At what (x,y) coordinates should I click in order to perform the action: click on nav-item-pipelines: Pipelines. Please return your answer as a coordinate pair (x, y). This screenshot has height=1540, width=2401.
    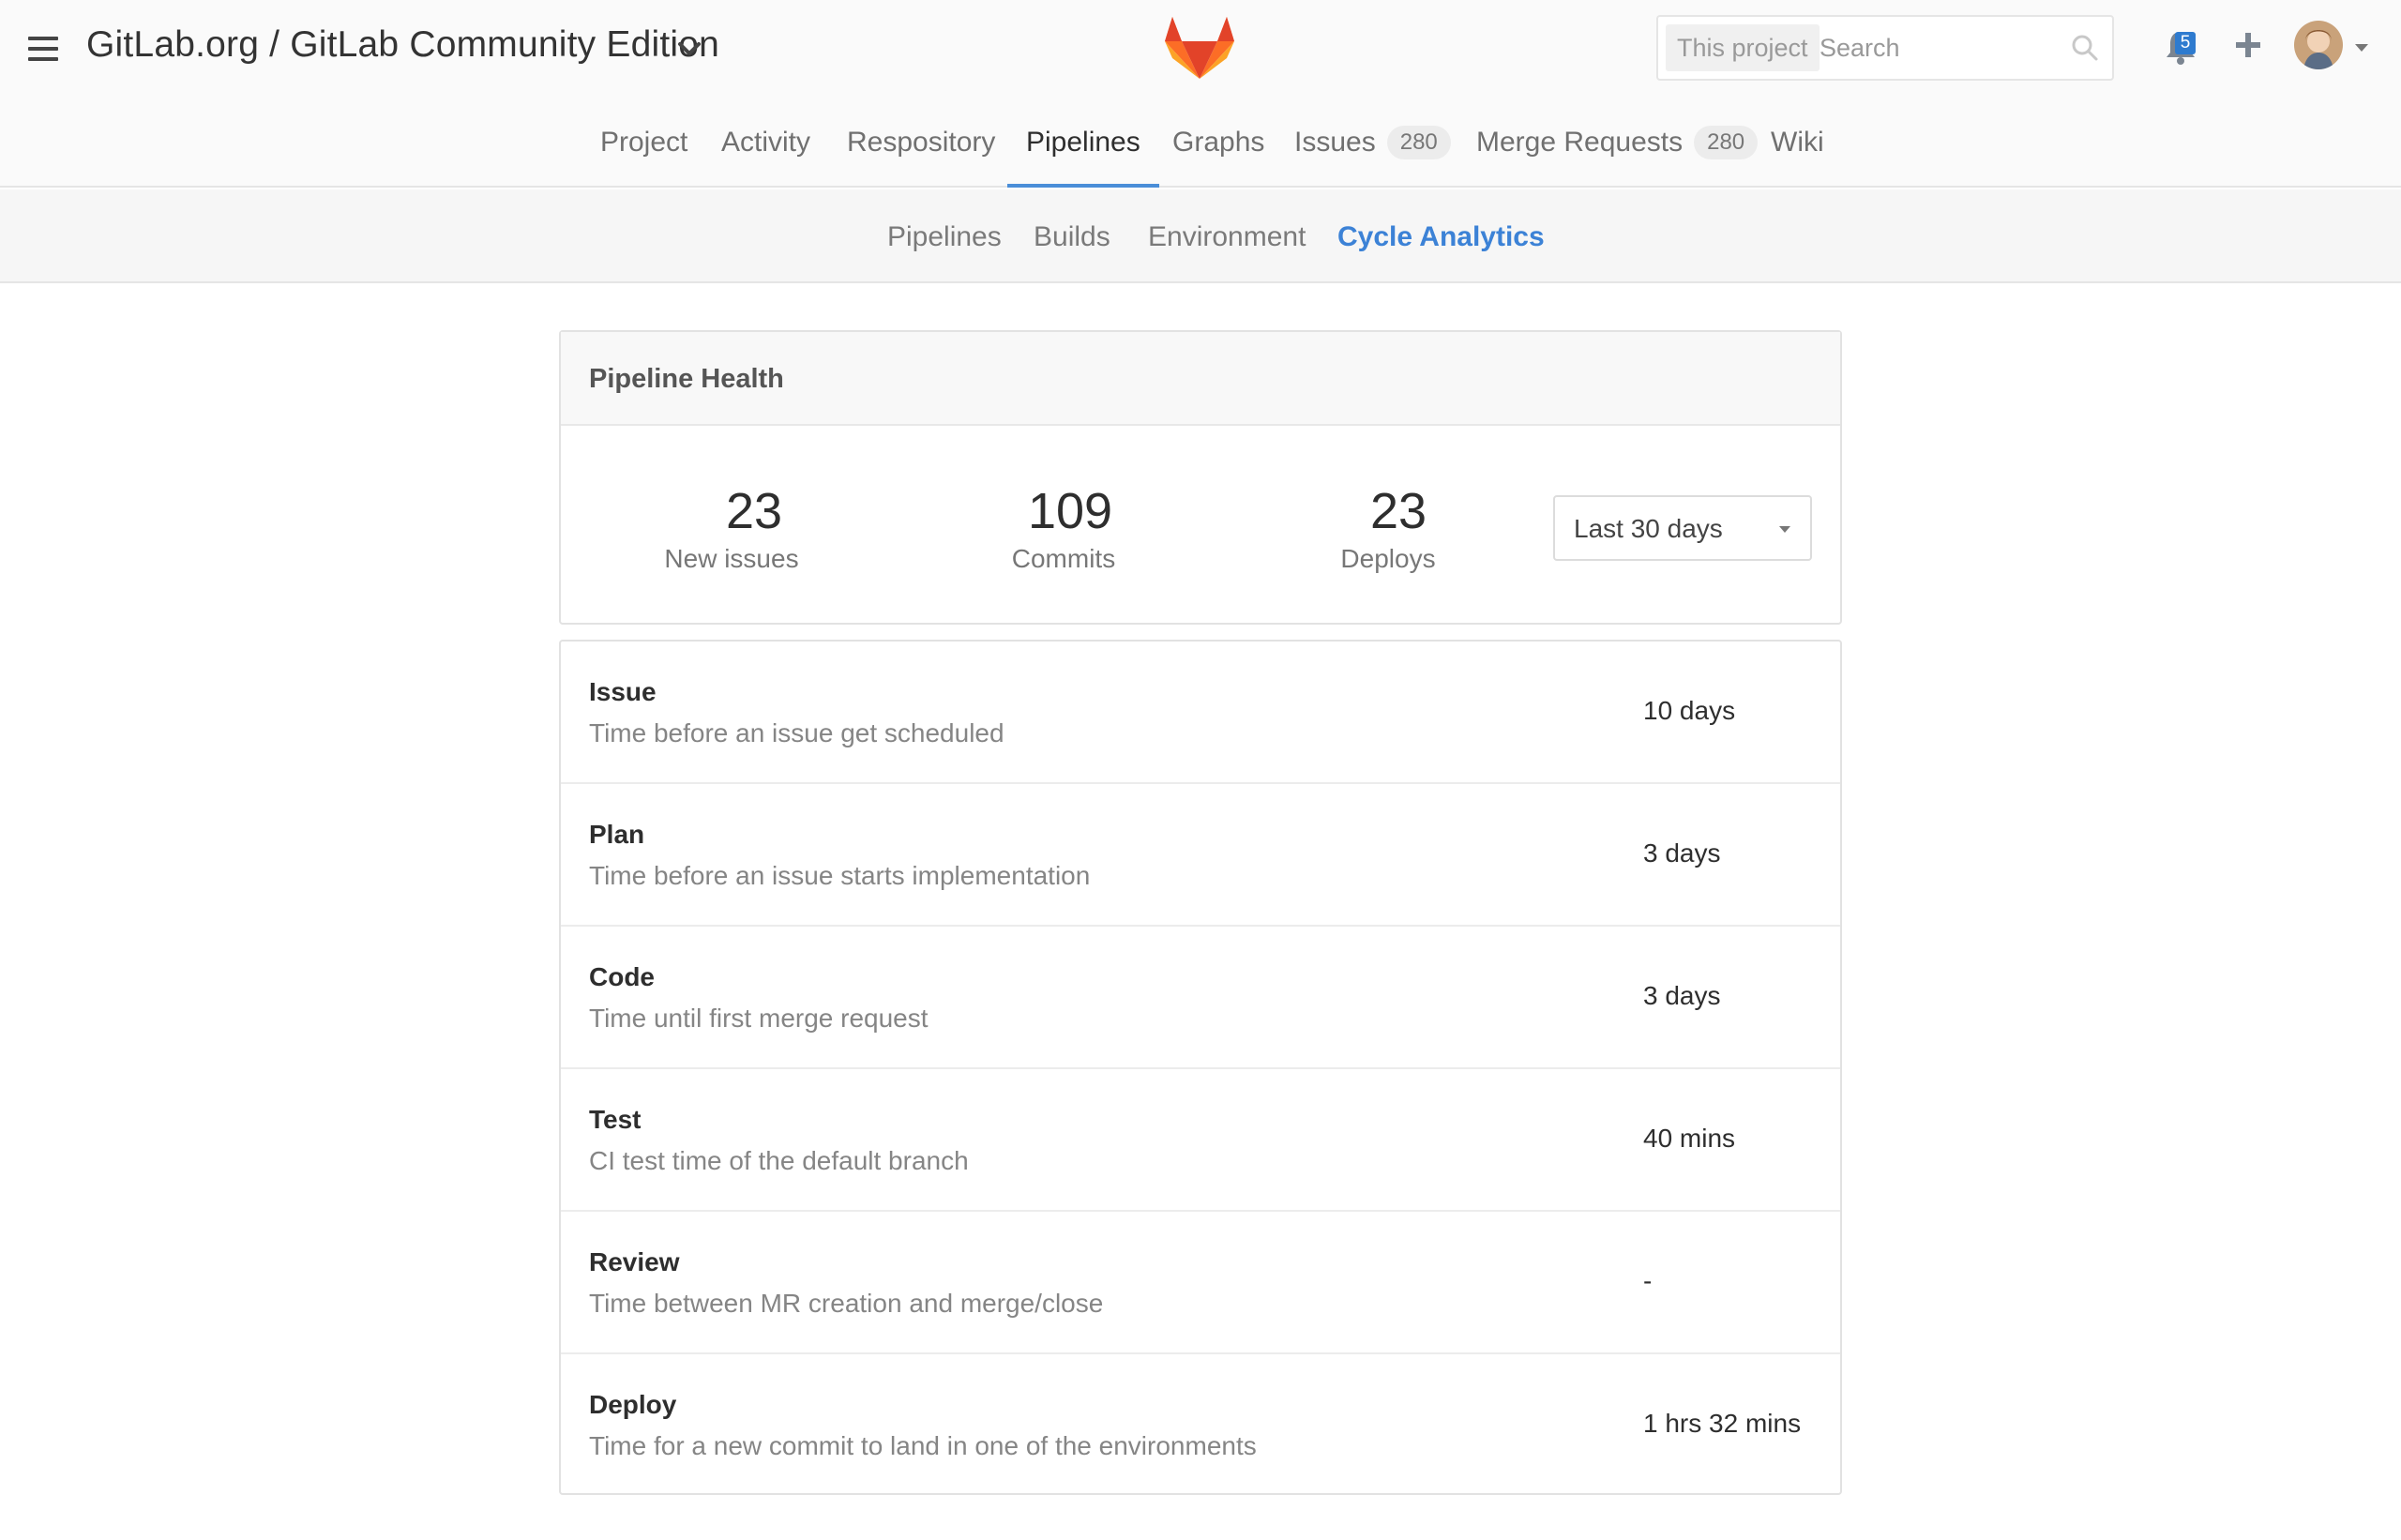
    Looking at the image, I should click on (1083, 150).